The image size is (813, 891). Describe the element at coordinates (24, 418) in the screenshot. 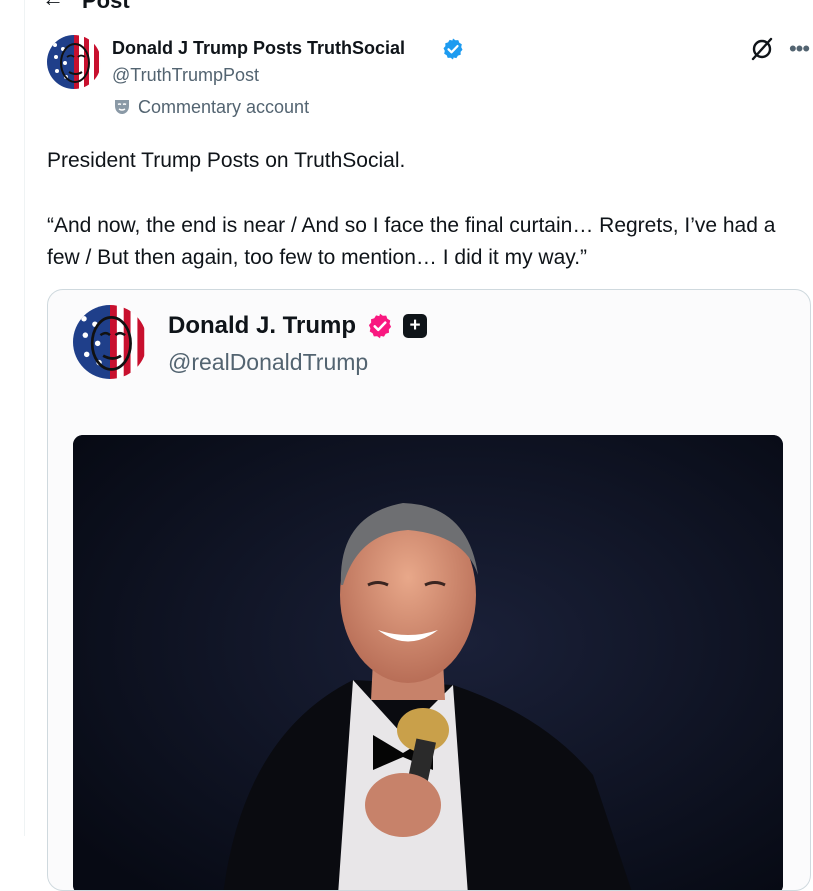

I see `timeline-border` at that location.